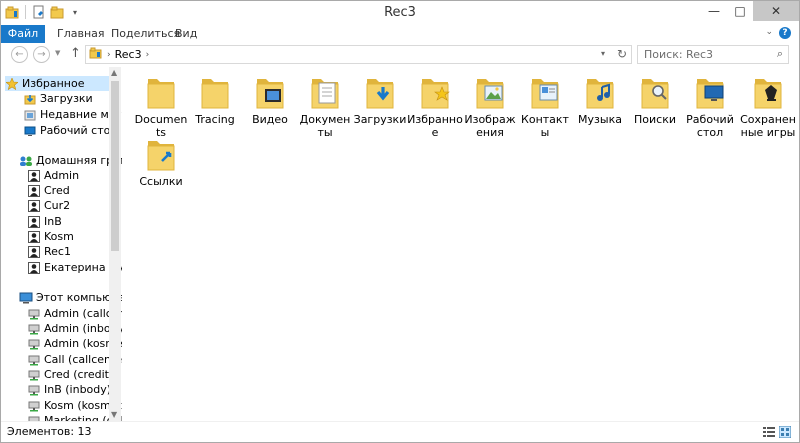  Describe the element at coordinates (66, 98) in the screenshot. I see `sidebar-item-label: Загрузки` at that location.